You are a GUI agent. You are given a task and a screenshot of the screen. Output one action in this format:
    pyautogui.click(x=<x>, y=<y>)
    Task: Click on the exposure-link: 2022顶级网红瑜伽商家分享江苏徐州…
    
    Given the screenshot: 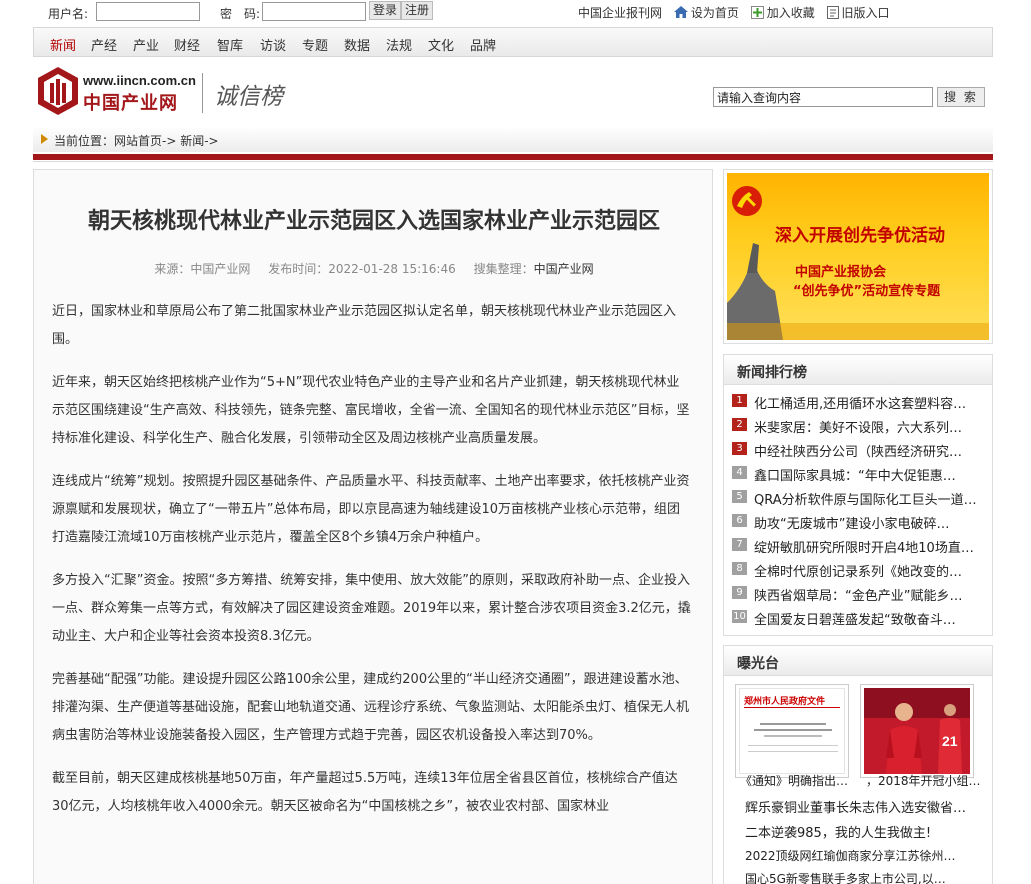 What is the action you would take?
    pyautogui.click(x=865, y=855)
    